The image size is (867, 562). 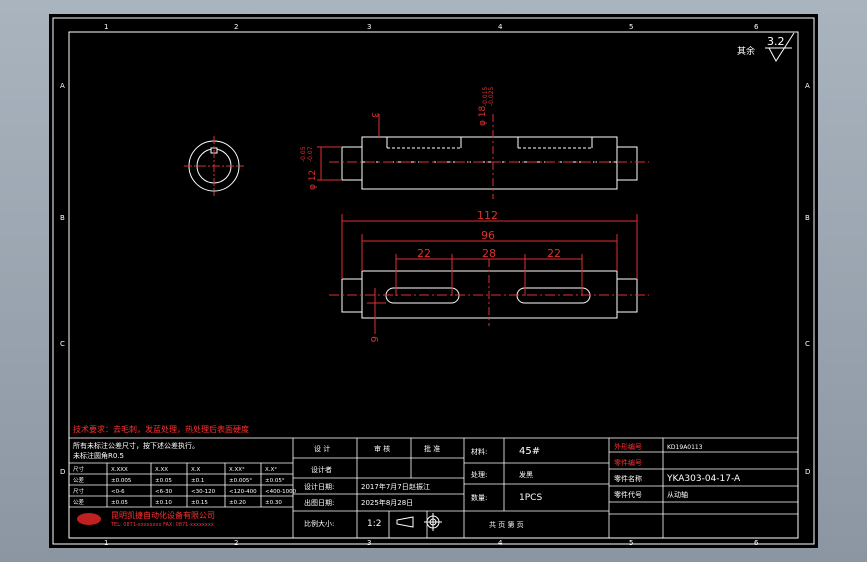 What do you see at coordinates (236, 27) in the screenshot?
I see `zone-col-2-top: 2` at bounding box center [236, 27].